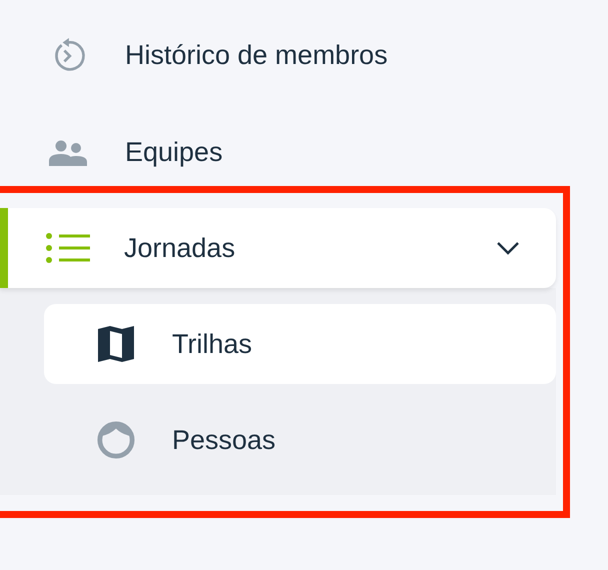 The image size is (608, 570). I want to click on menu-label: Pessoas, so click(224, 440).